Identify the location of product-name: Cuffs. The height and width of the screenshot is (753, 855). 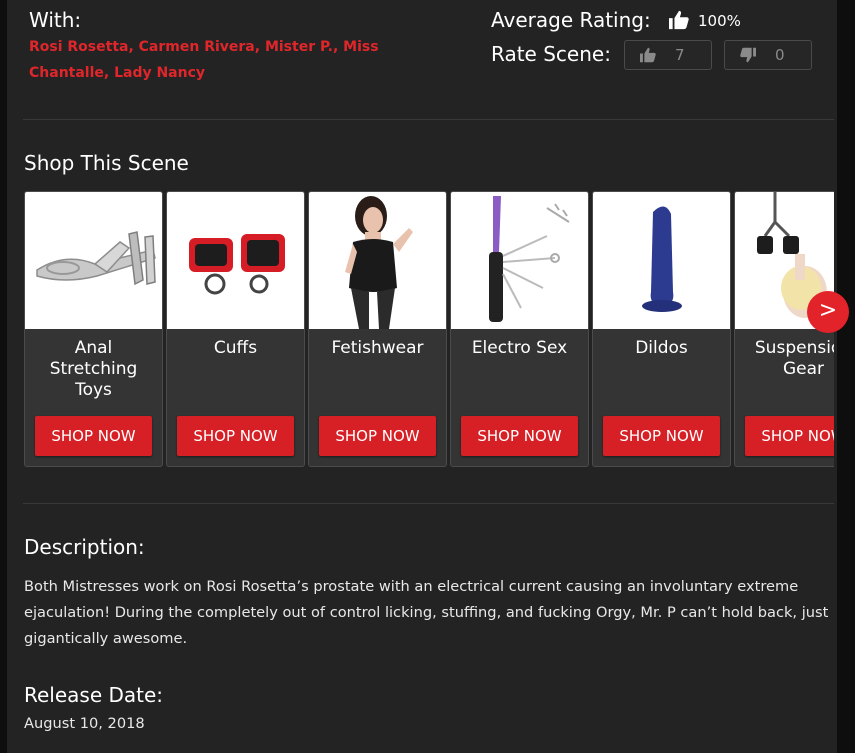
(235, 348).